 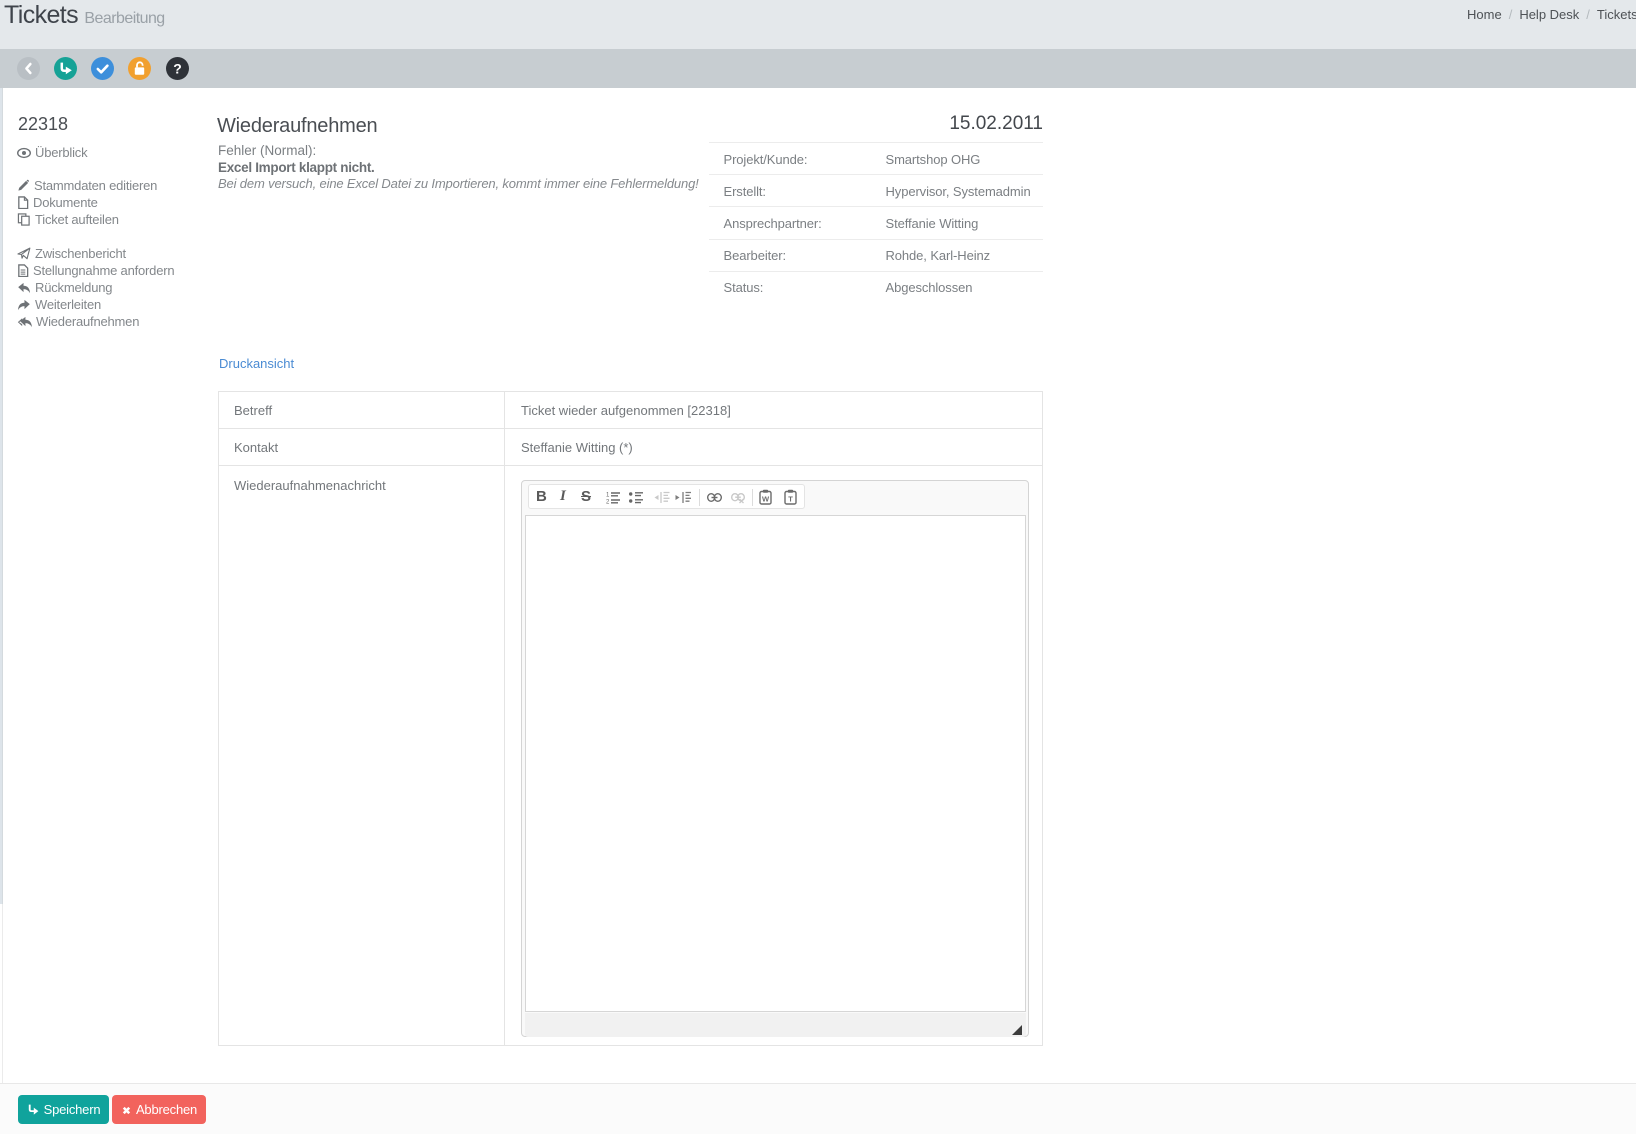 What do you see at coordinates (766, 499) in the screenshot?
I see `svg-text: W` at bounding box center [766, 499].